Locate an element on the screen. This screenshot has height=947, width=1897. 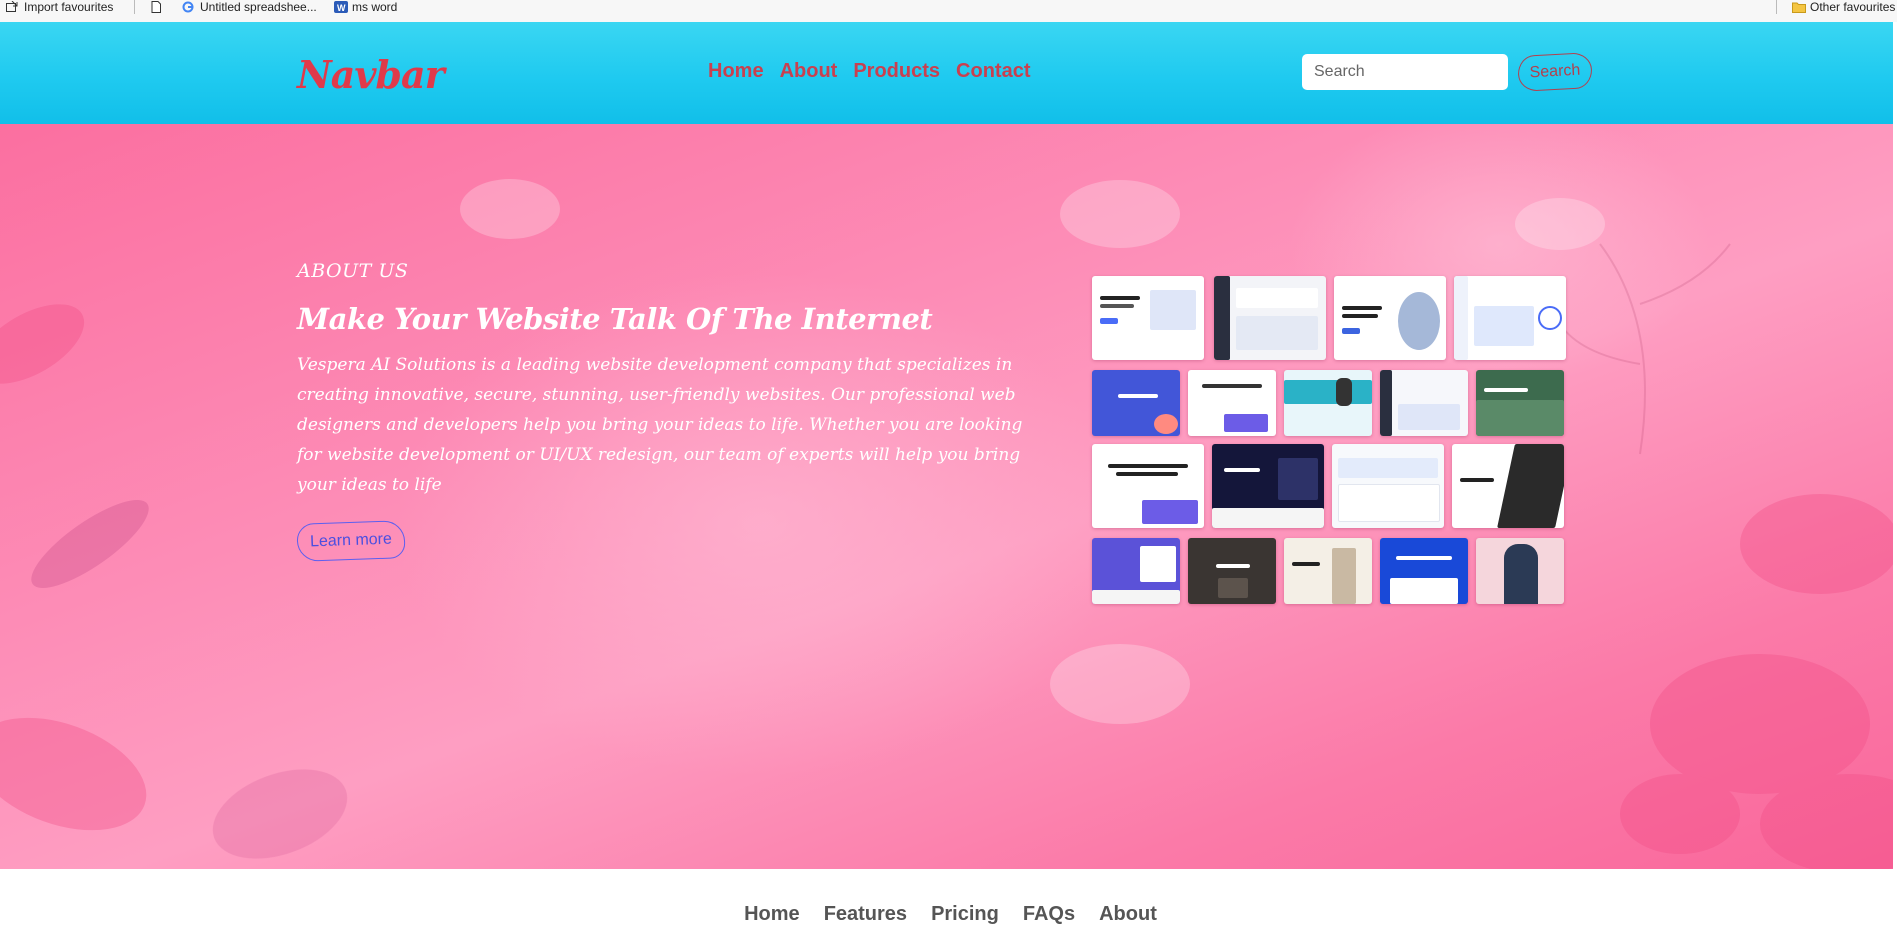
footer-link-faqs: FAQs is located at coordinates (1045, 914).